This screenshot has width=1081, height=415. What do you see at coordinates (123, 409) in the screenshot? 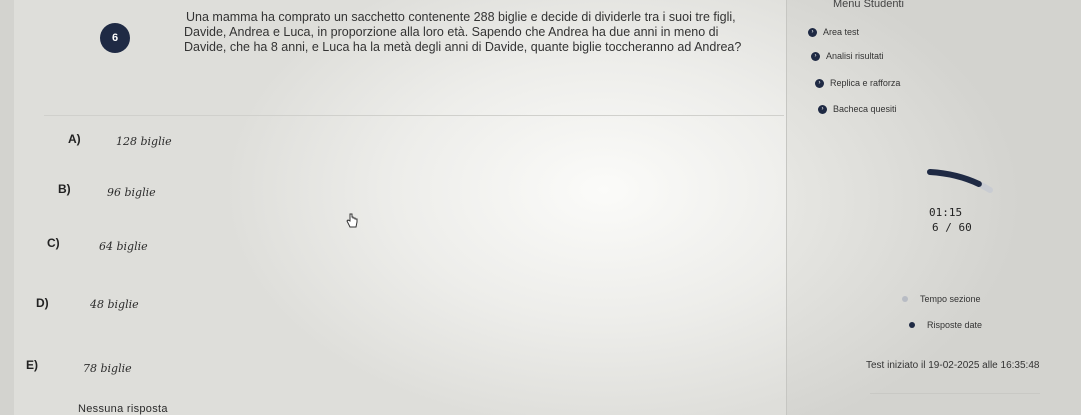
I see `no-answer-option: Nessuna risposta` at bounding box center [123, 409].